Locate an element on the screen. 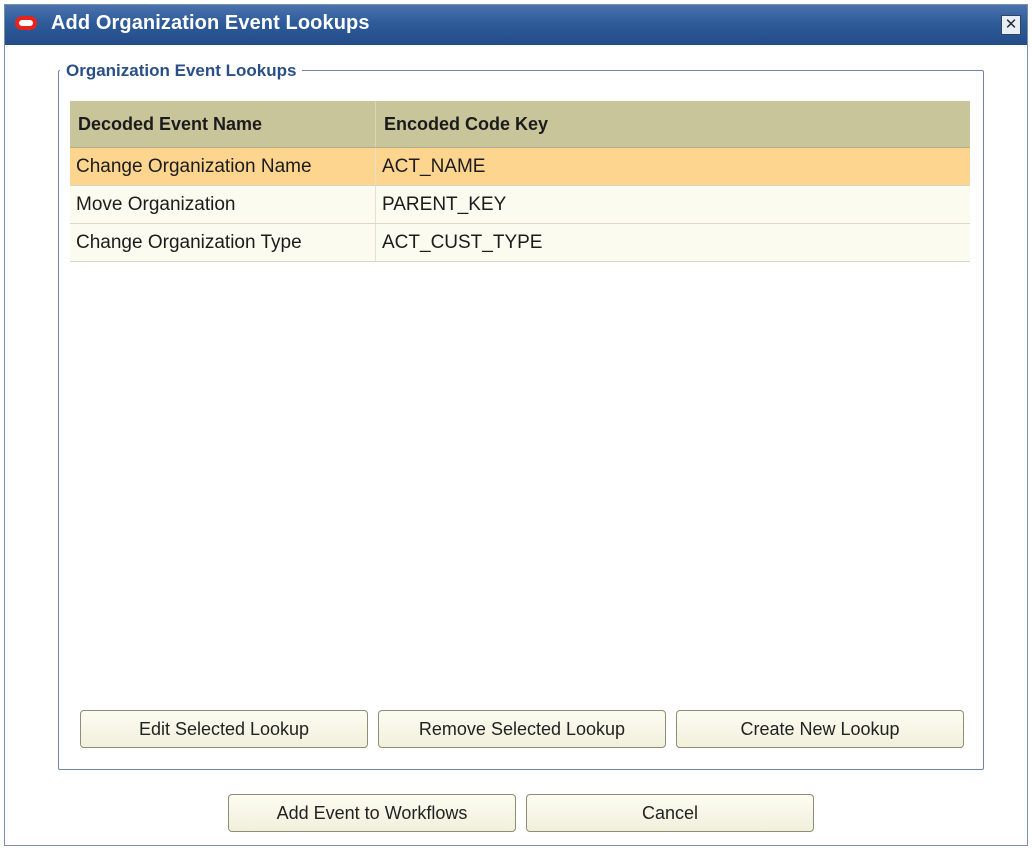 This screenshot has height=850, width=1032. close-icon: ✕ is located at coordinates (1011, 25).